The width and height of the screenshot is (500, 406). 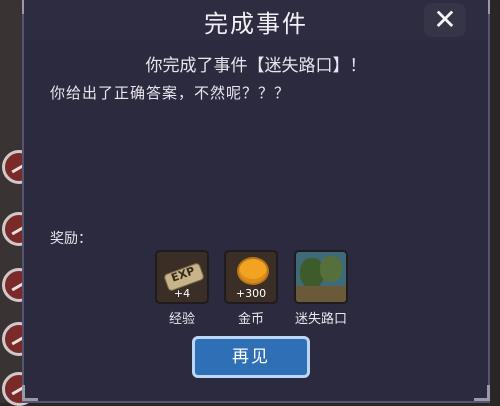 I want to click on close-button: ✕, so click(x=445, y=20).